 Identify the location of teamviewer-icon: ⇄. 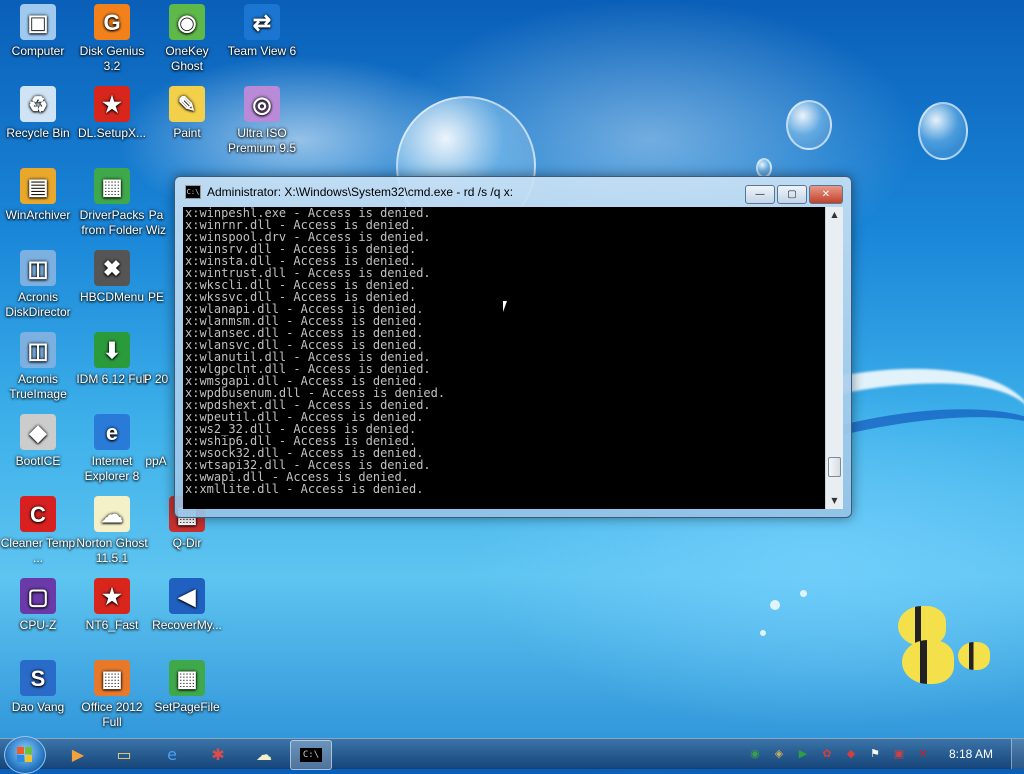
(262, 22).